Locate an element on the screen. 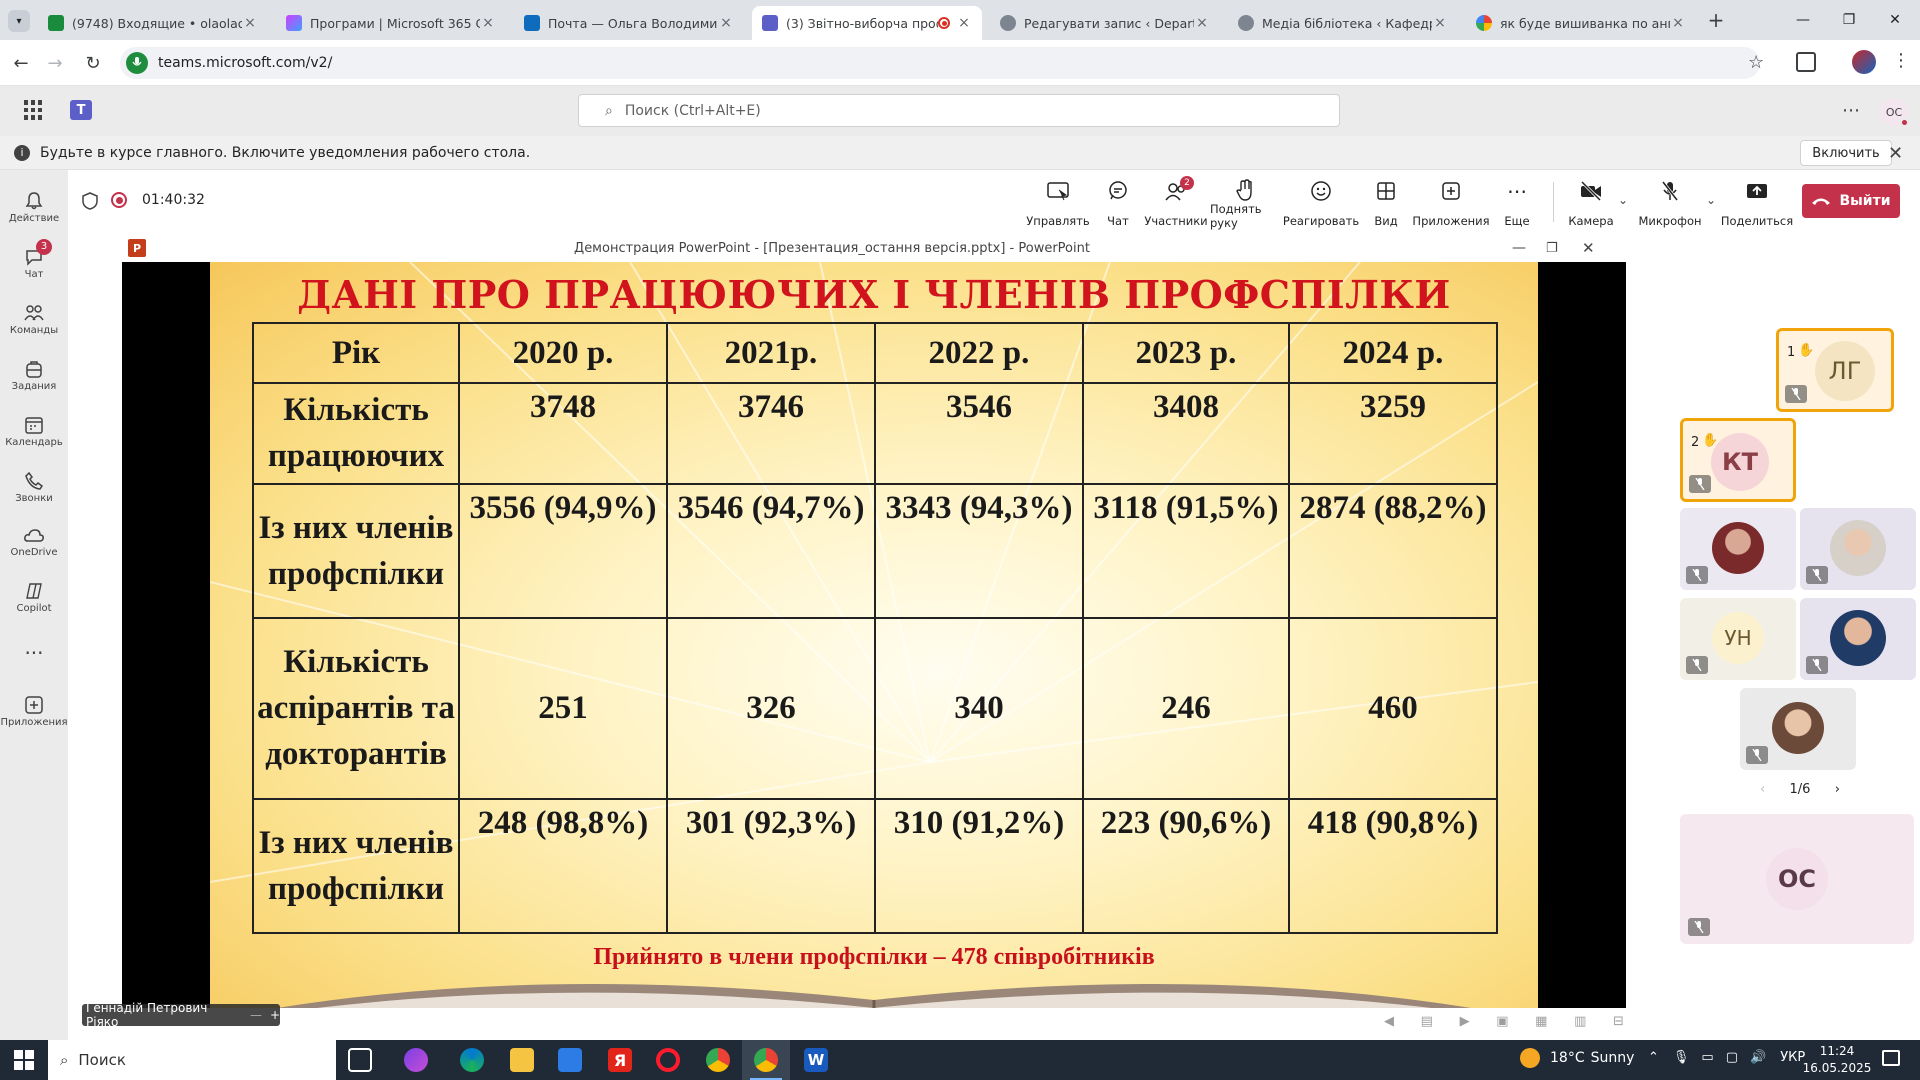 This screenshot has width=1920, height=1080. chrome-icon is located at coordinates (718, 1060).